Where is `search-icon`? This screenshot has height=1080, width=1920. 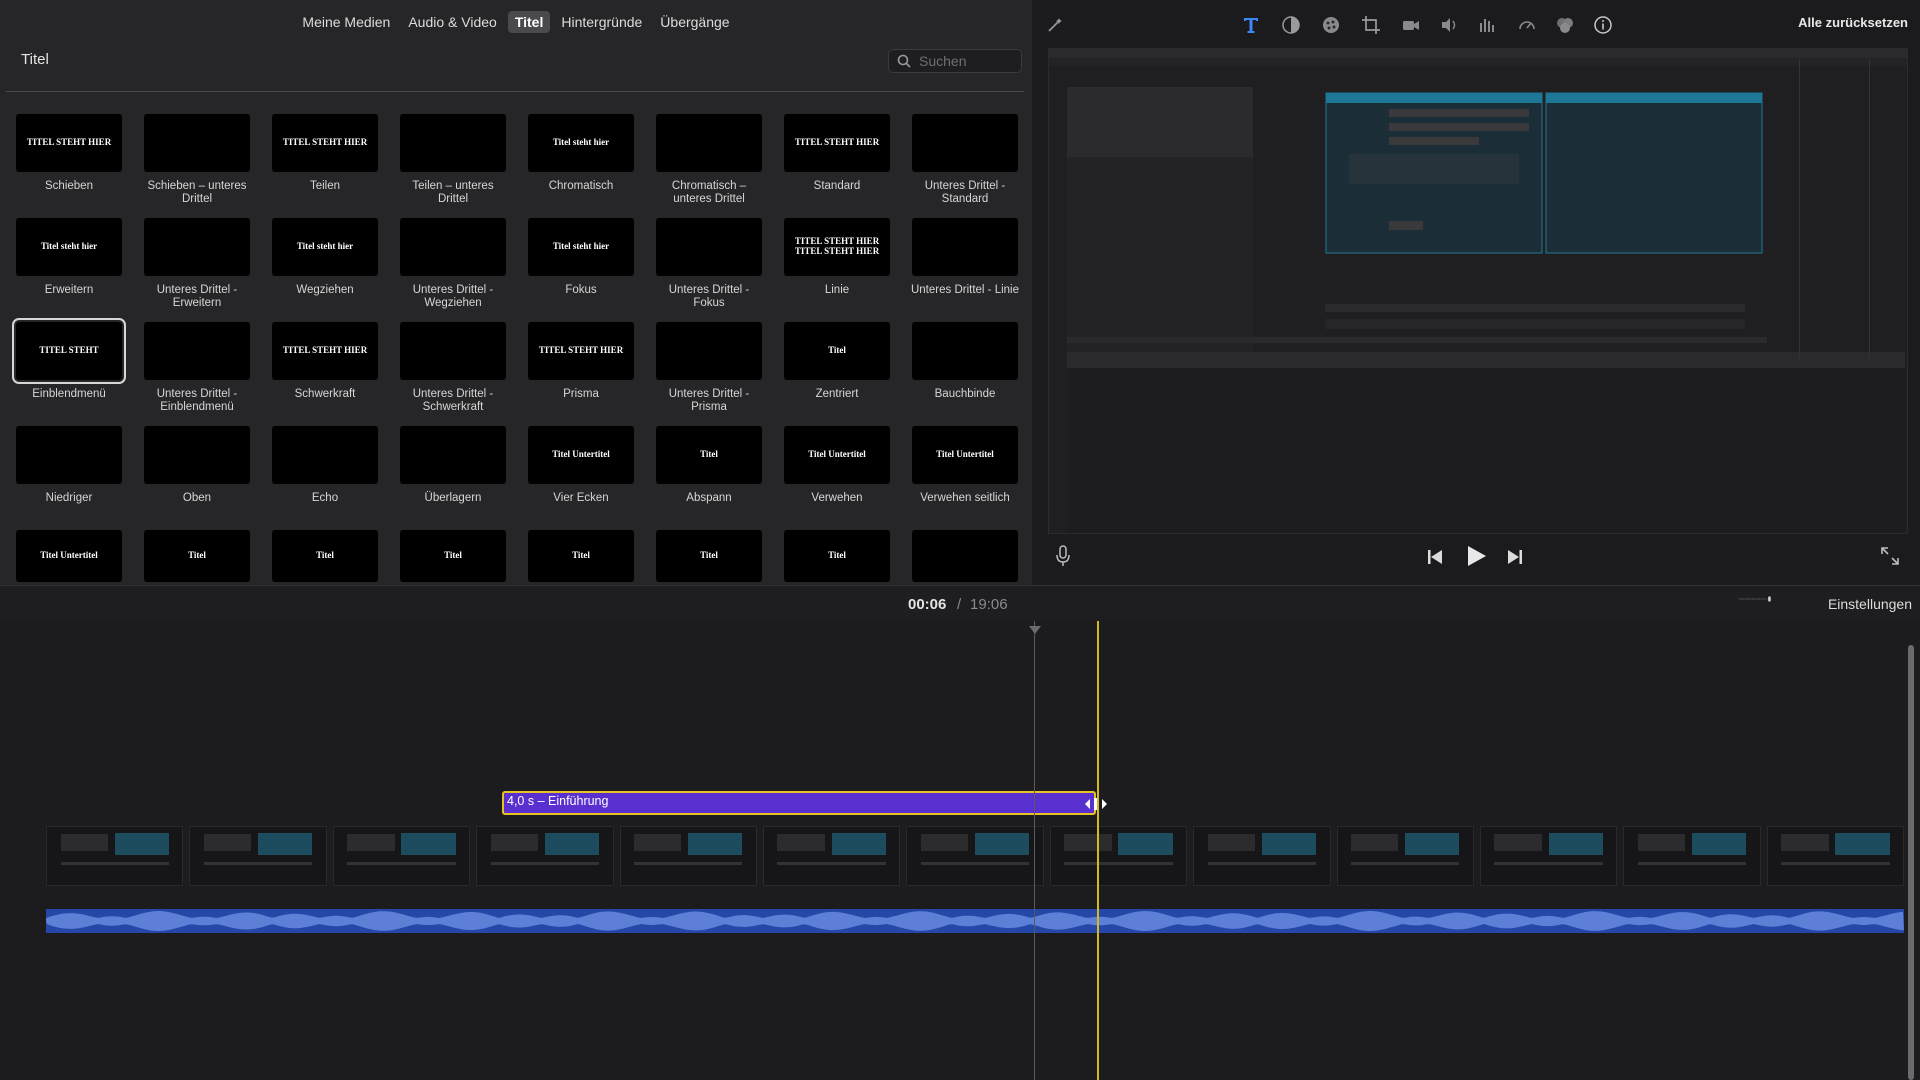 search-icon is located at coordinates (904, 61).